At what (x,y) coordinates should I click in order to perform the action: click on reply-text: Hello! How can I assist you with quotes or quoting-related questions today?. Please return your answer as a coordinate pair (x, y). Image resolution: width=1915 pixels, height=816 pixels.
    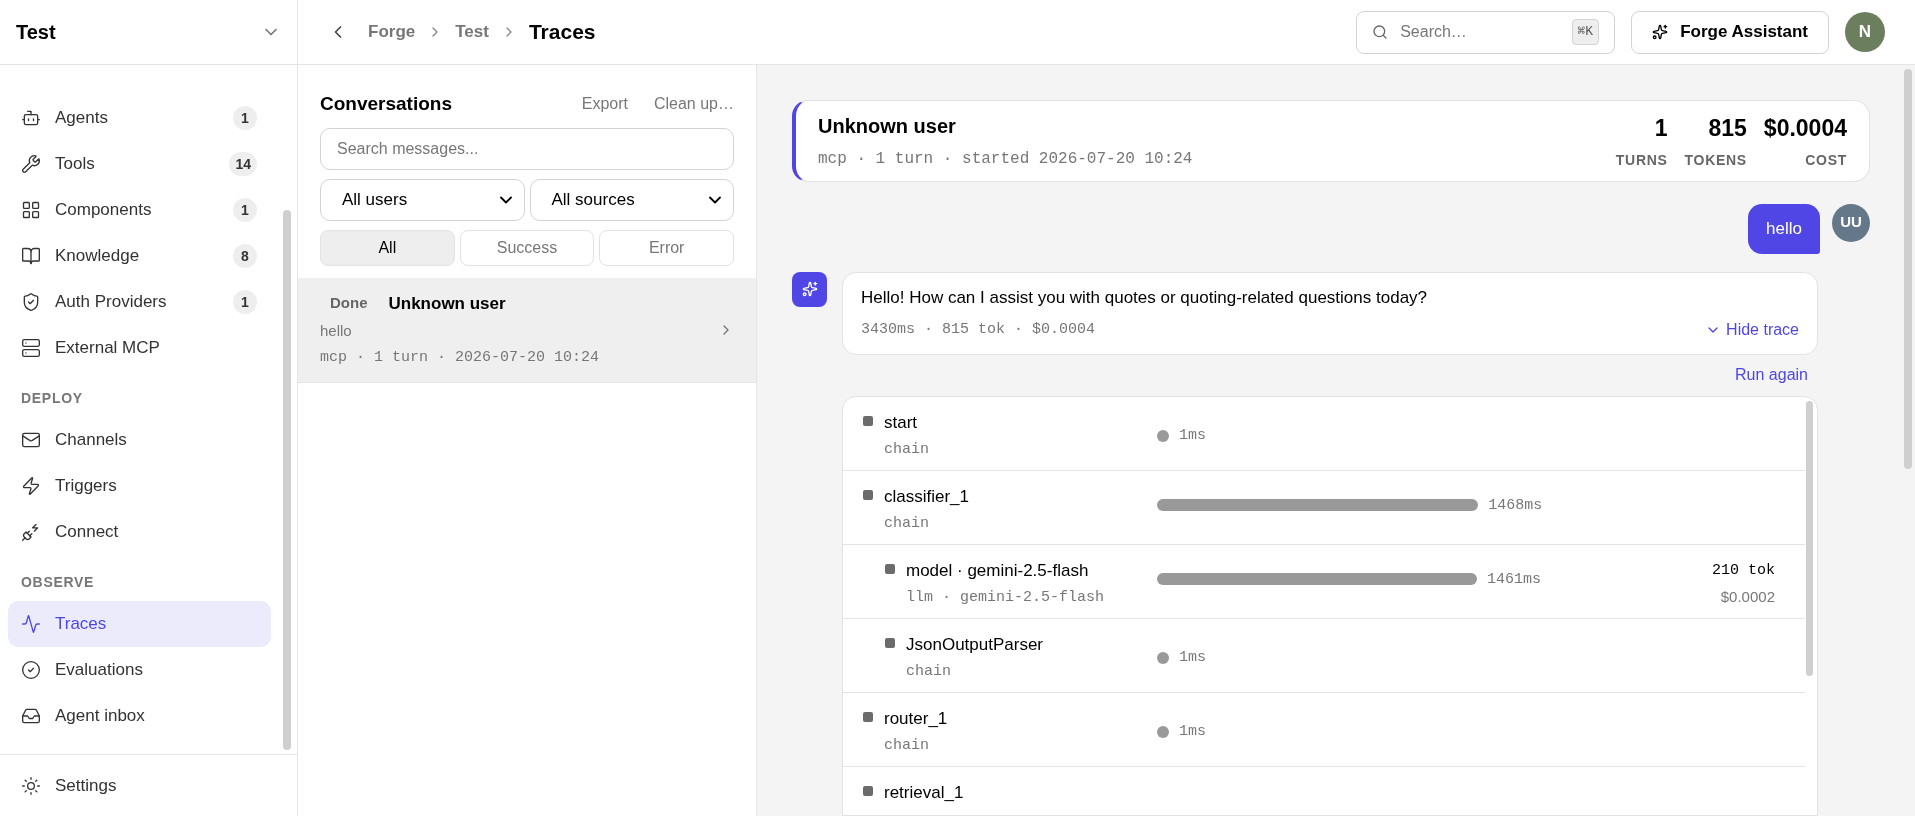
    Looking at the image, I should click on (1145, 297).